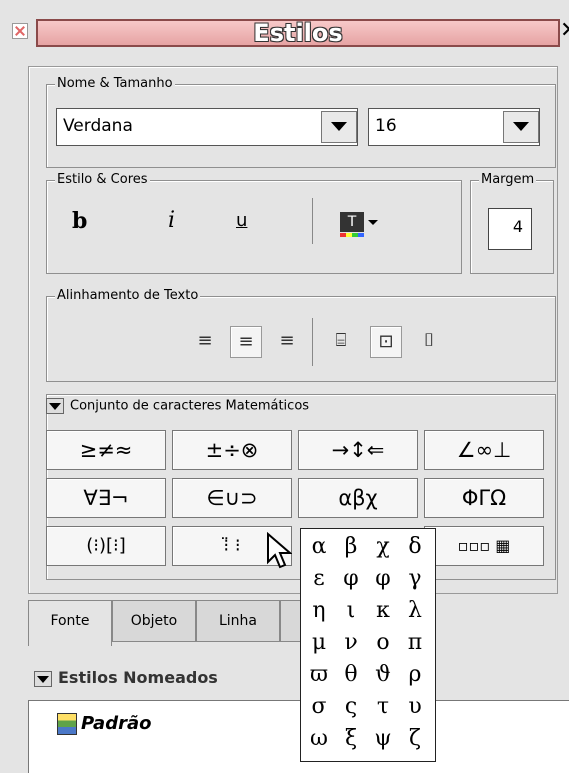 Image resolution: width=569 pixels, height=773 pixels. Describe the element at coordinates (106, 546) in the screenshot. I see `charset-cell: (⁝)[⁝]` at that location.